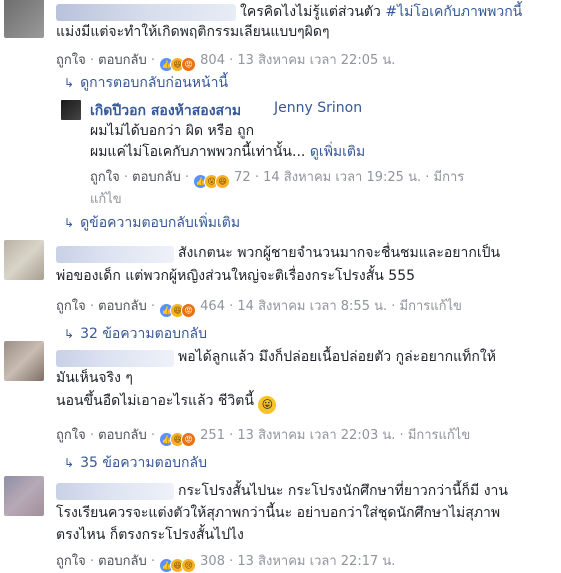 This screenshot has width=561, height=573. What do you see at coordinates (135, 463) in the screenshot?
I see `view-replies: ↳ 35 ข้อความตอบกลับ` at bounding box center [135, 463].